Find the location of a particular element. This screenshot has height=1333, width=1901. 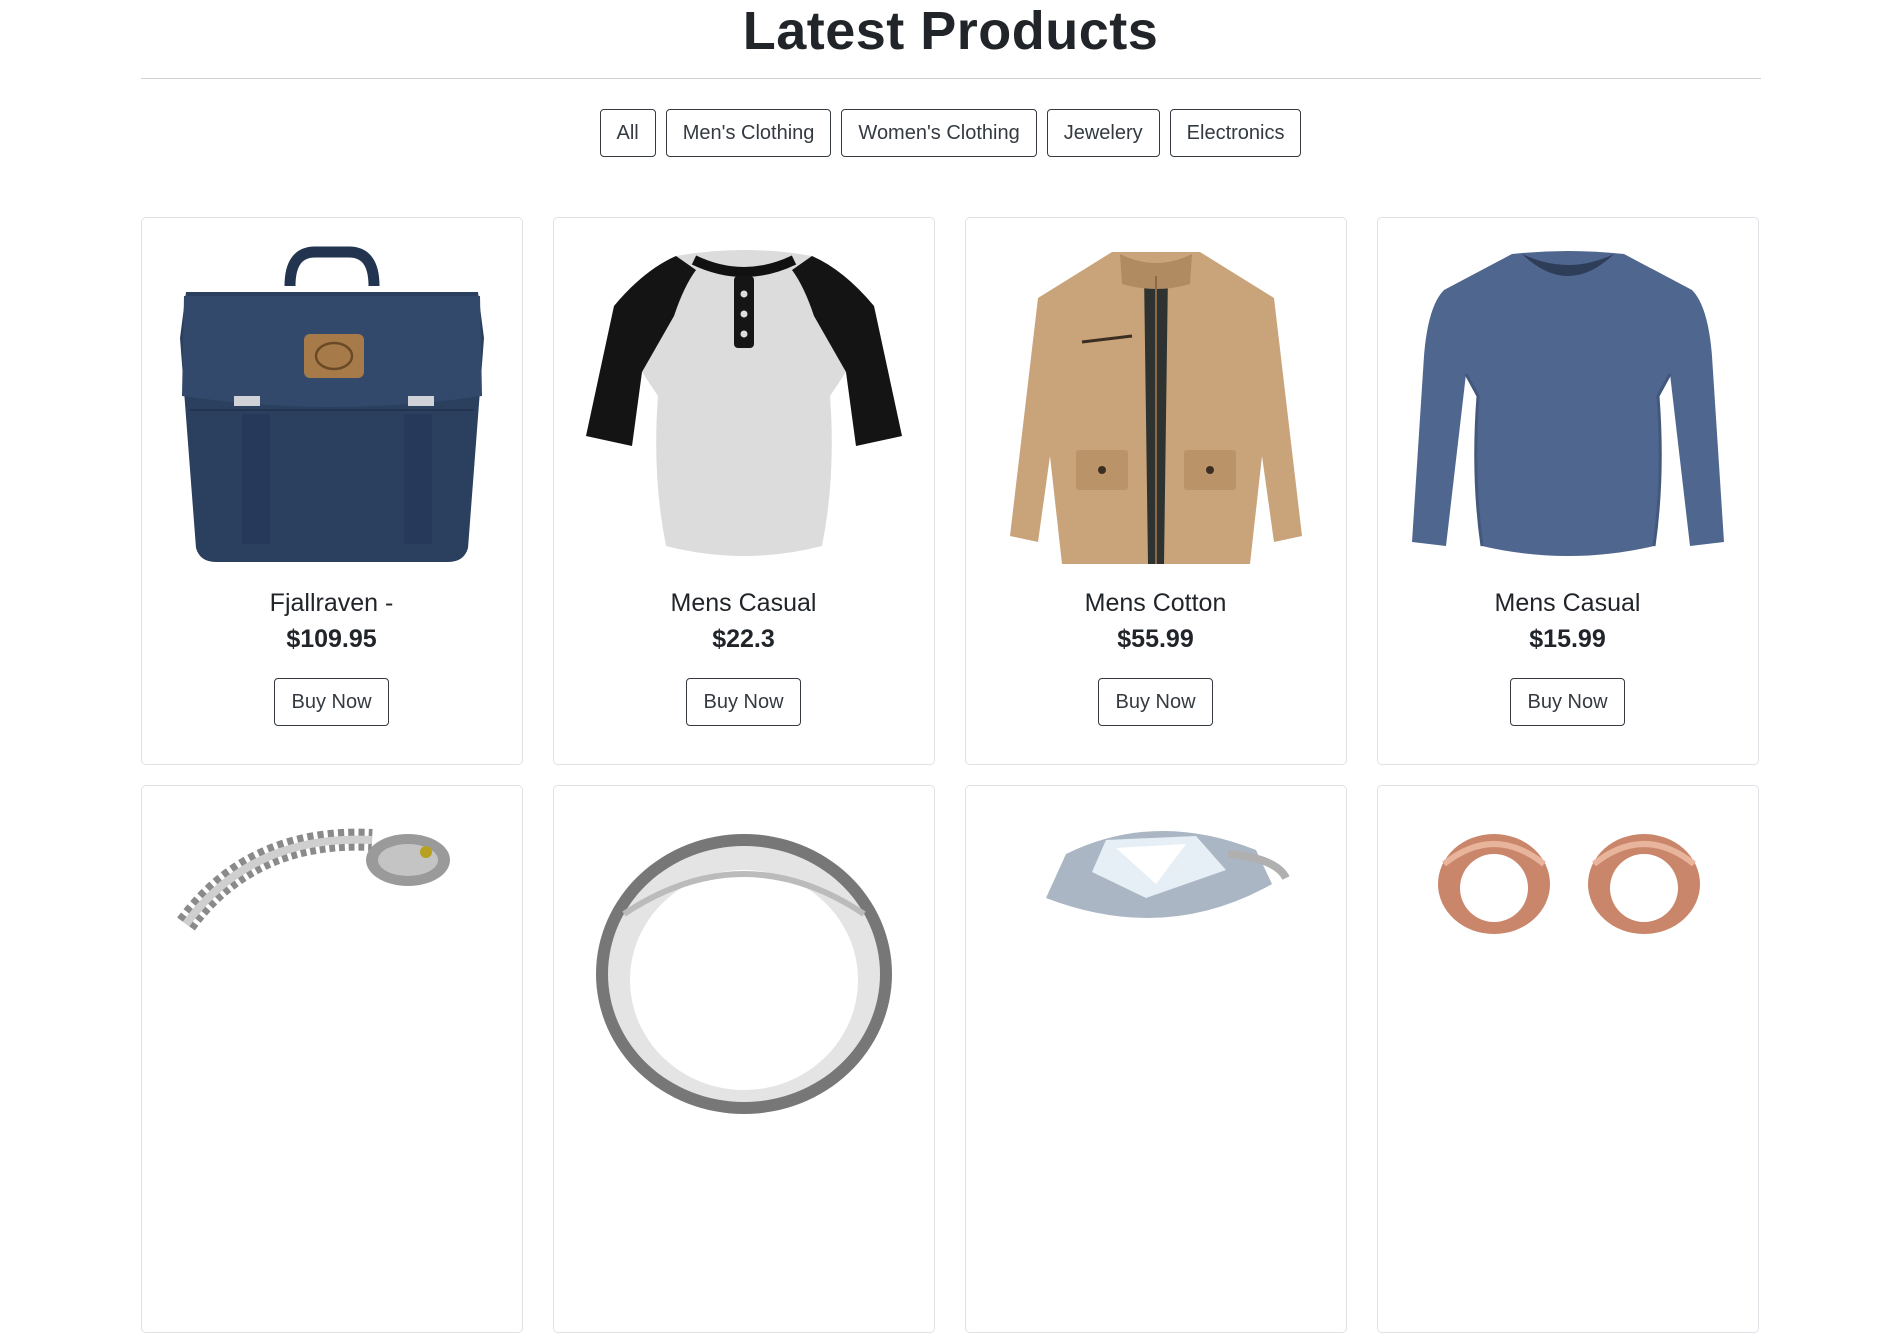

product-card: Mens Cotton $55.99 Buy Now is located at coordinates (1155, 491).